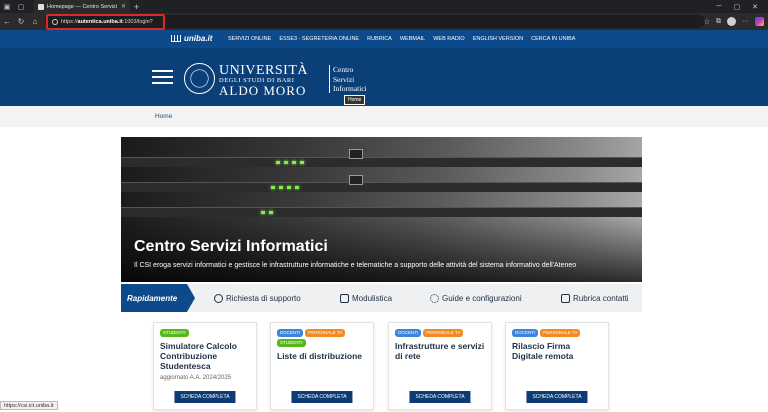  I want to click on reload-icon: ↻, so click(21, 21).